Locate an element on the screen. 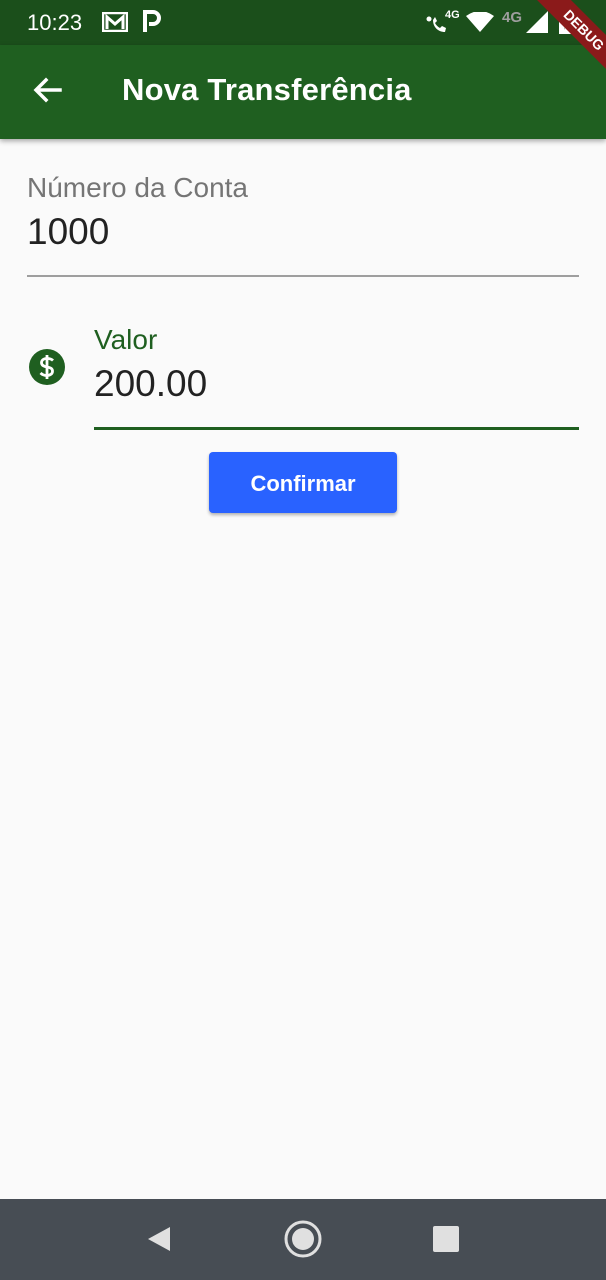 The height and width of the screenshot is (1280, 606). network-label-1: 4G is located at coordinates (452, 15).